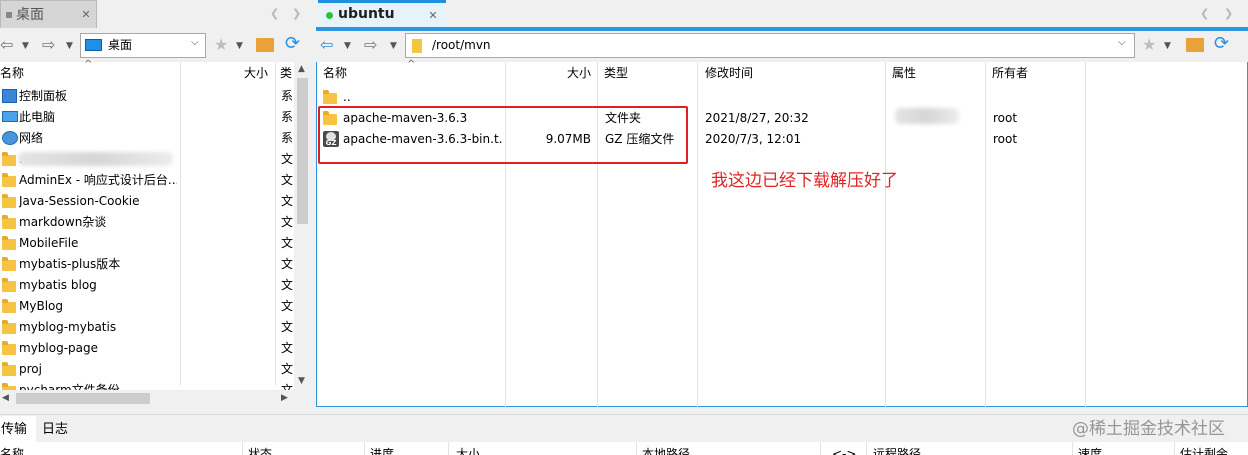  What do you see at coordinates (147, 201) in the screenshot?
I see `list-item: Java-Session-Cookie 文` at bounding box center [147, 201].